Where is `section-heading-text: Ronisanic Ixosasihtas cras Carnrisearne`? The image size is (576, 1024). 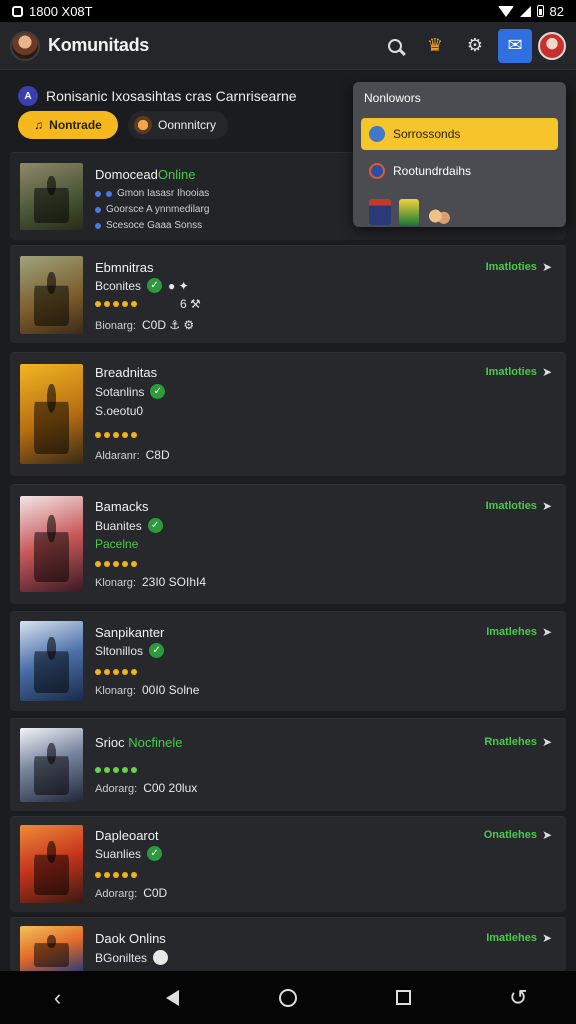 section-heading-text: Ronisanic Ixosasihtas cras Carnrisearne is located at coordinates (171, 96).